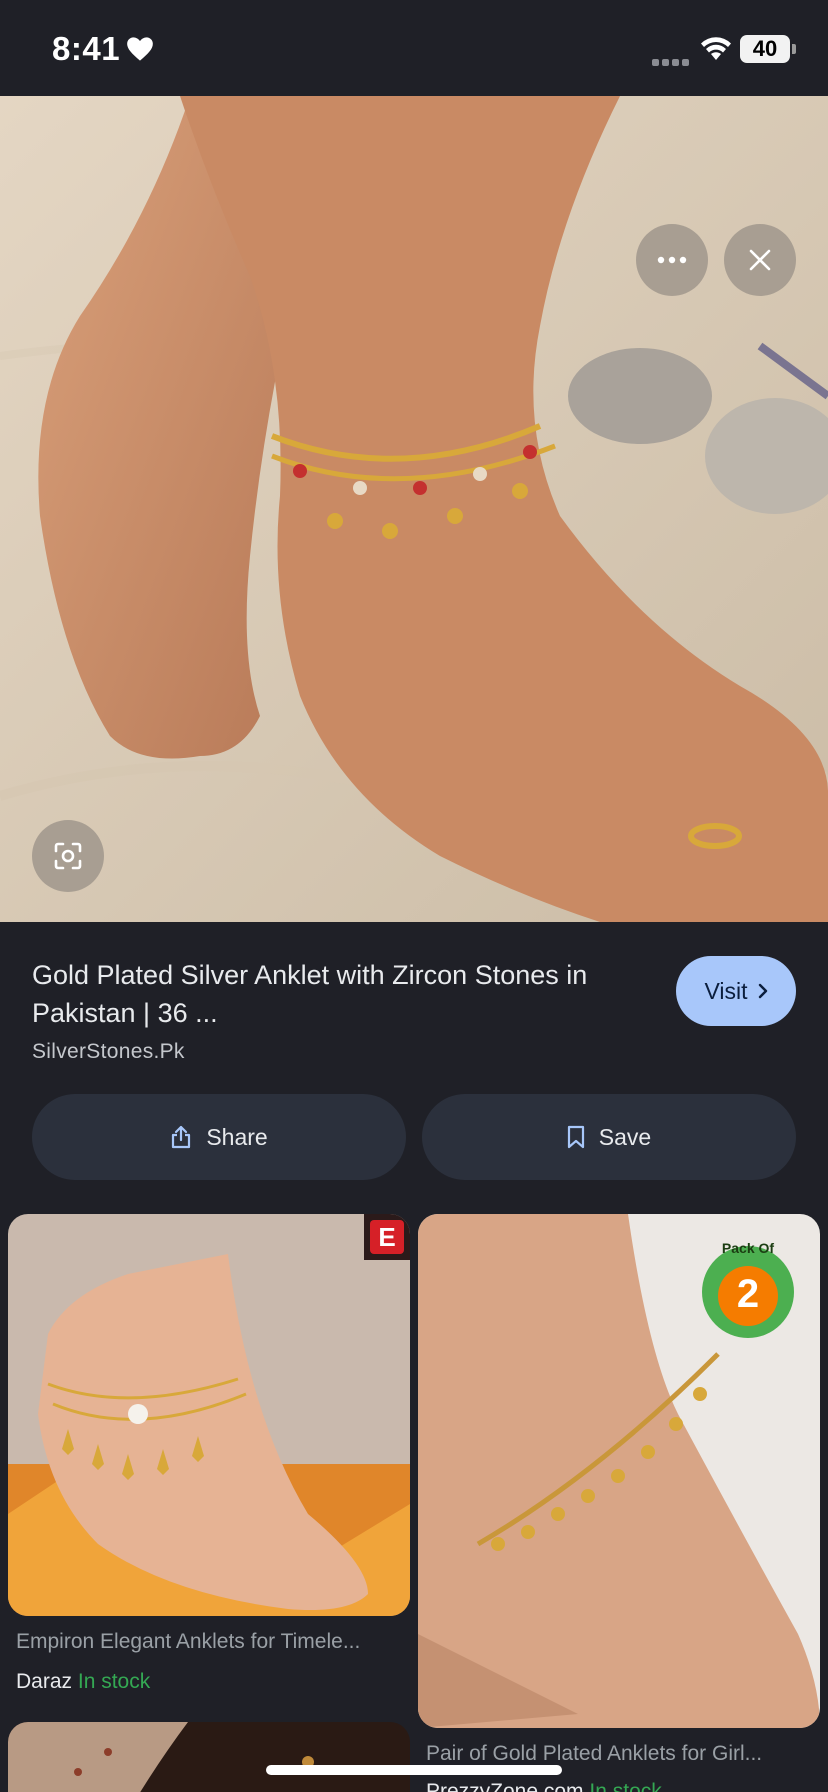 The height and width of the screenshot is (1792, 828). I want to click on bookmark-icon, so click(575, 1137).